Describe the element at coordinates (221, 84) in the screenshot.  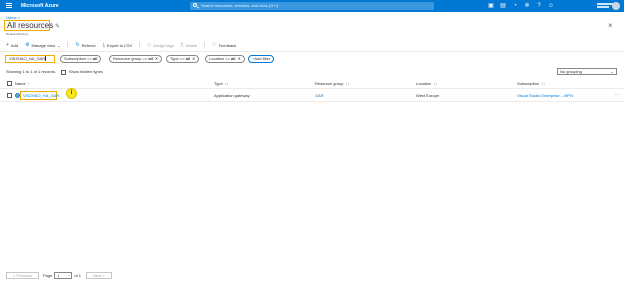
I see `column-type: Type ↑↓` at that location.